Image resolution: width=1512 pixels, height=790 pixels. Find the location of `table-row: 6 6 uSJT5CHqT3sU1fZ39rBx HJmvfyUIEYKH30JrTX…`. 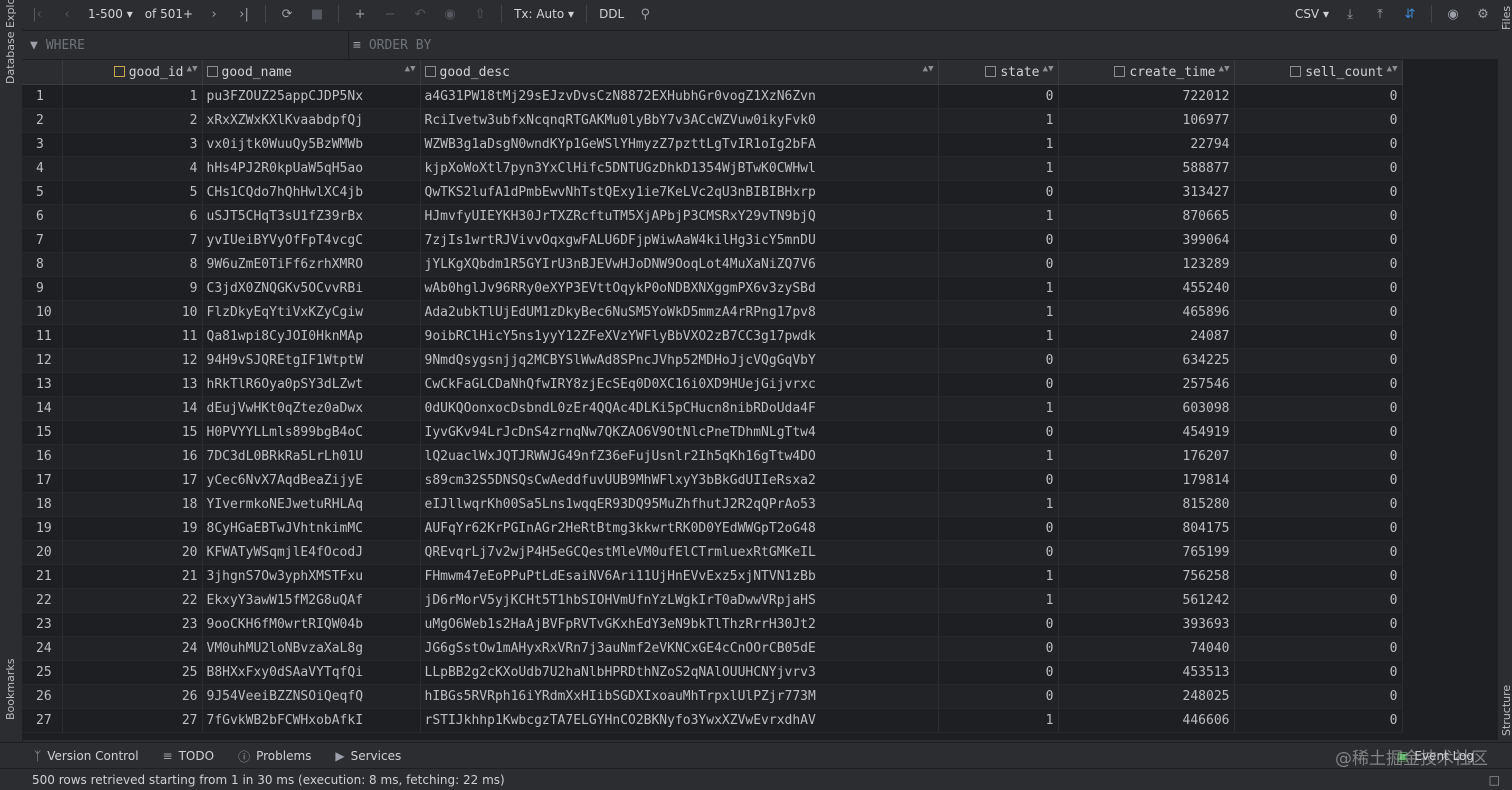

table-row: 6 6 uSJT5CHqT3sU1fZ39rBx HJmvfyUIEYKH30JrTX… is located at coordinates (712, 216).